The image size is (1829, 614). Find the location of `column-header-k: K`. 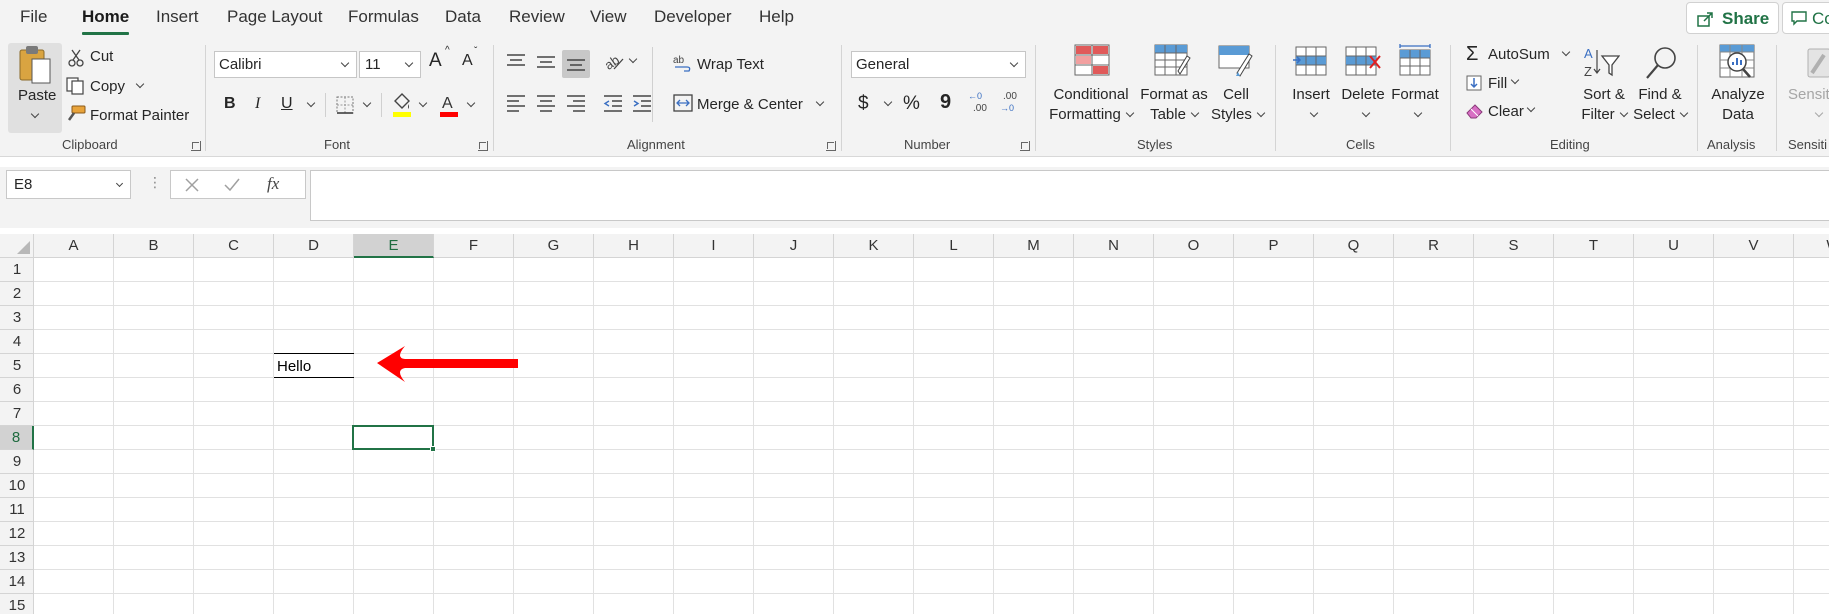

column-header-k: K is located at coordinates (874, 246).